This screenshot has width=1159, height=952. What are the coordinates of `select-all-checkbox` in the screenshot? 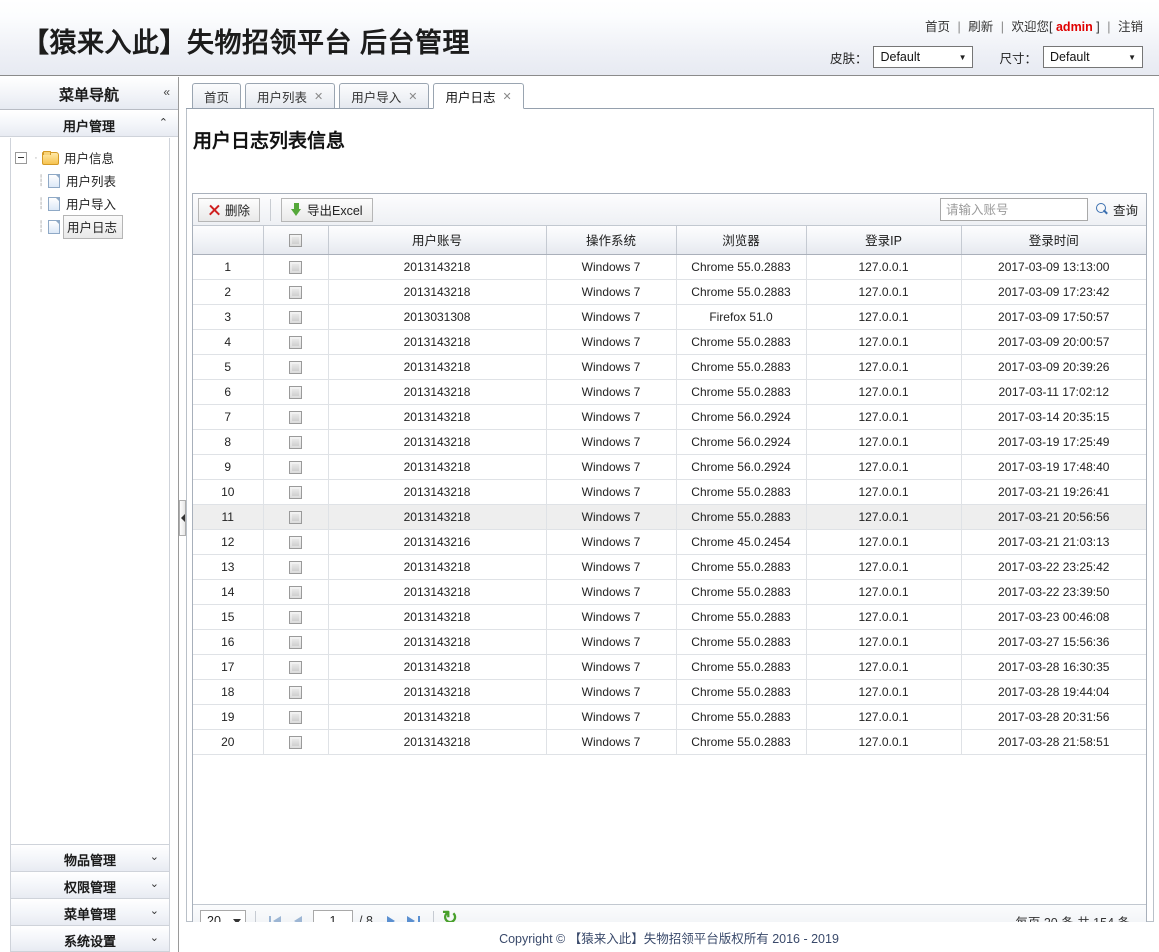 It's located at (295, 240).